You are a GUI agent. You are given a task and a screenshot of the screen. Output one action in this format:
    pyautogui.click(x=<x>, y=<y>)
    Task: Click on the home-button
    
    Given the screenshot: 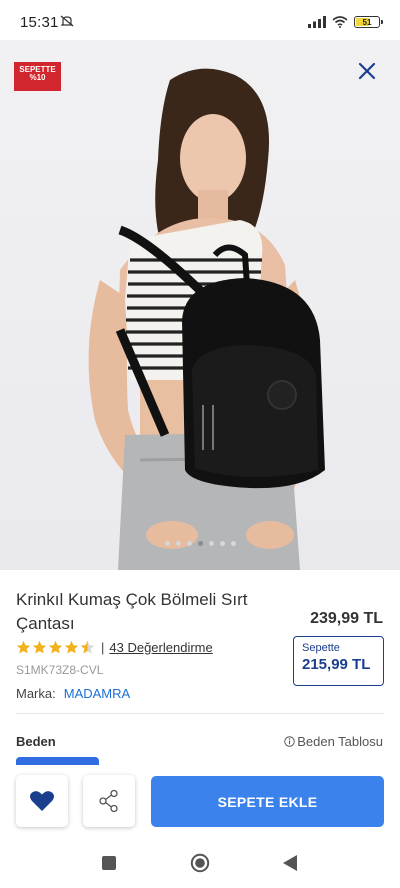 What is the action you would take?
    pyautogui.click(x=200, y=863)
    